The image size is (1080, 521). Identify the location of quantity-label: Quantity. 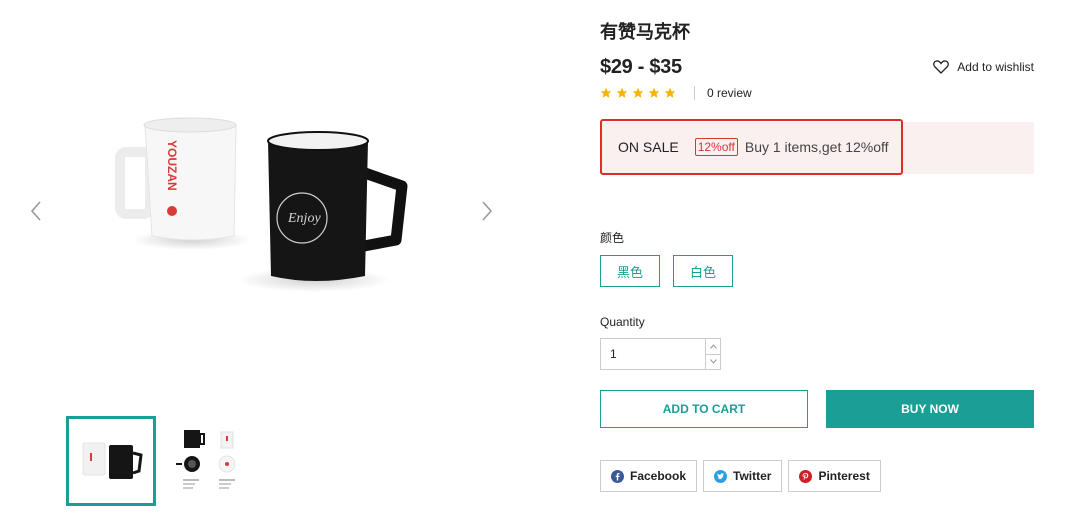
(622, 322).